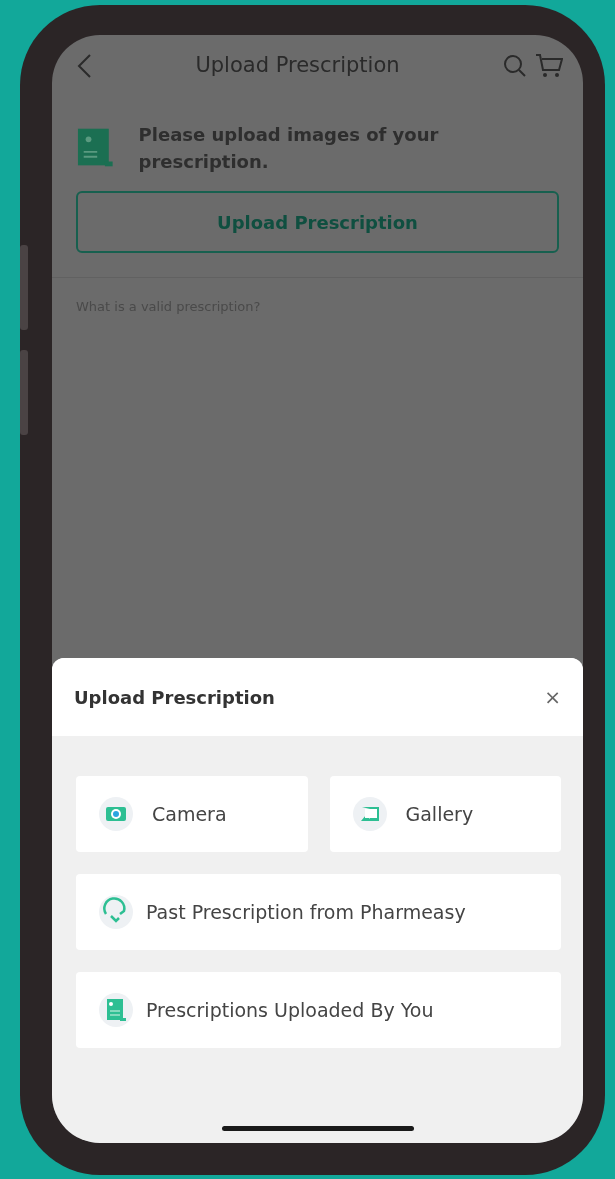 The image size is (615, 1179). I want to click on camera-icon, so click(116, 814).